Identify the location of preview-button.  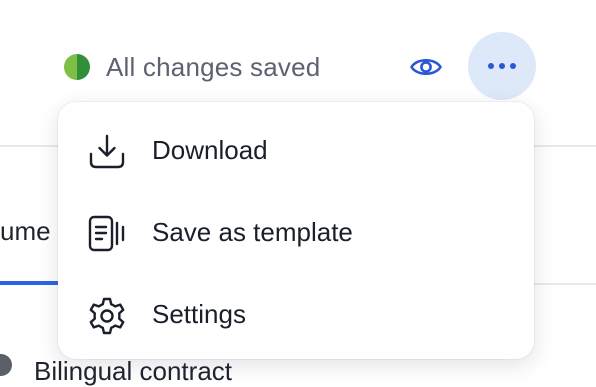
(426, 67).